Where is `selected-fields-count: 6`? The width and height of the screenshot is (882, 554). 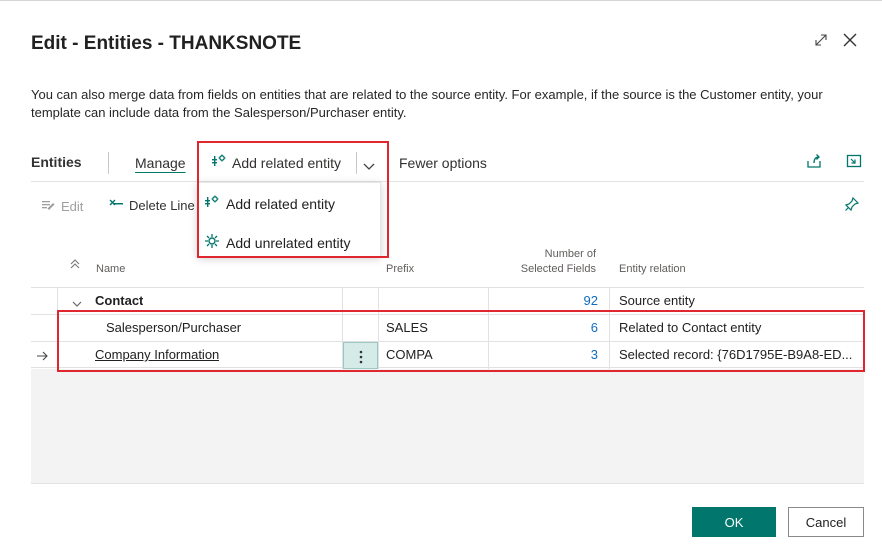
selected-fields-count: 6 is located at coordinates (549, 327).